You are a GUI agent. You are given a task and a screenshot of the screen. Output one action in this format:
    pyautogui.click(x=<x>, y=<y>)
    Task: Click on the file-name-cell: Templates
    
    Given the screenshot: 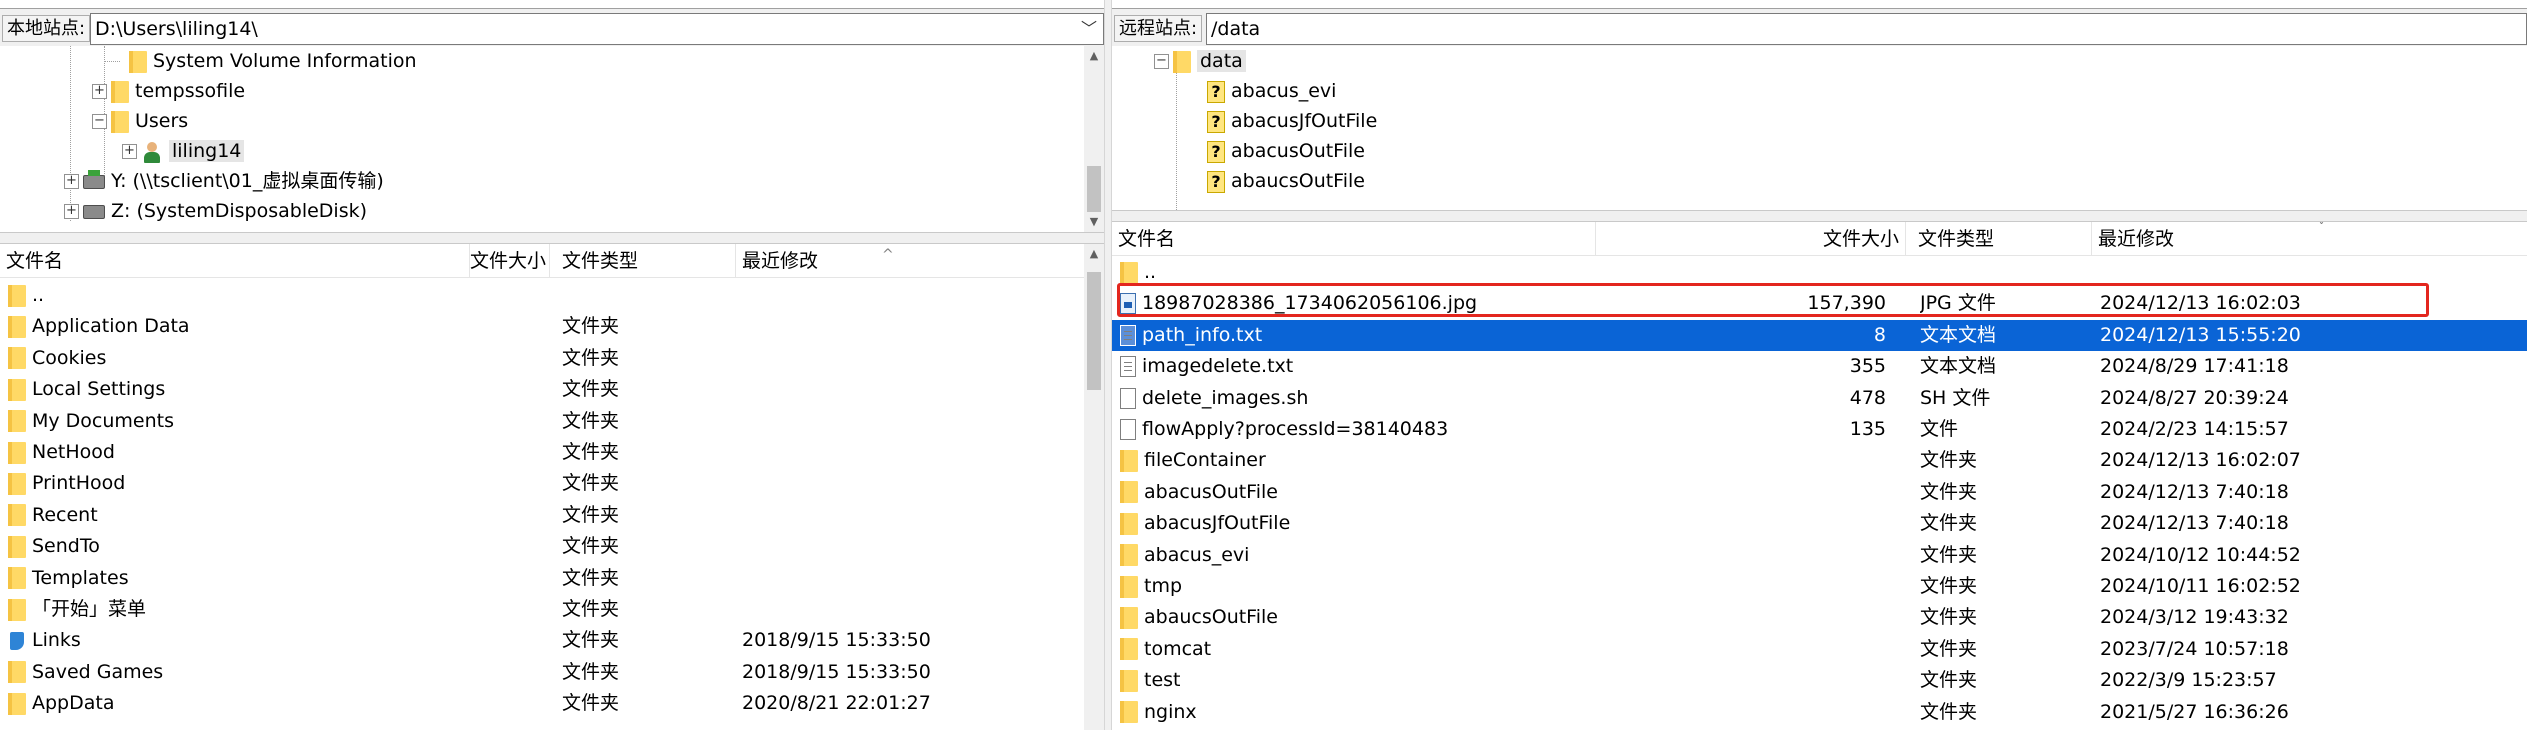 What is the action you would take?
    pyautogui.click(x=235, y=578)
    